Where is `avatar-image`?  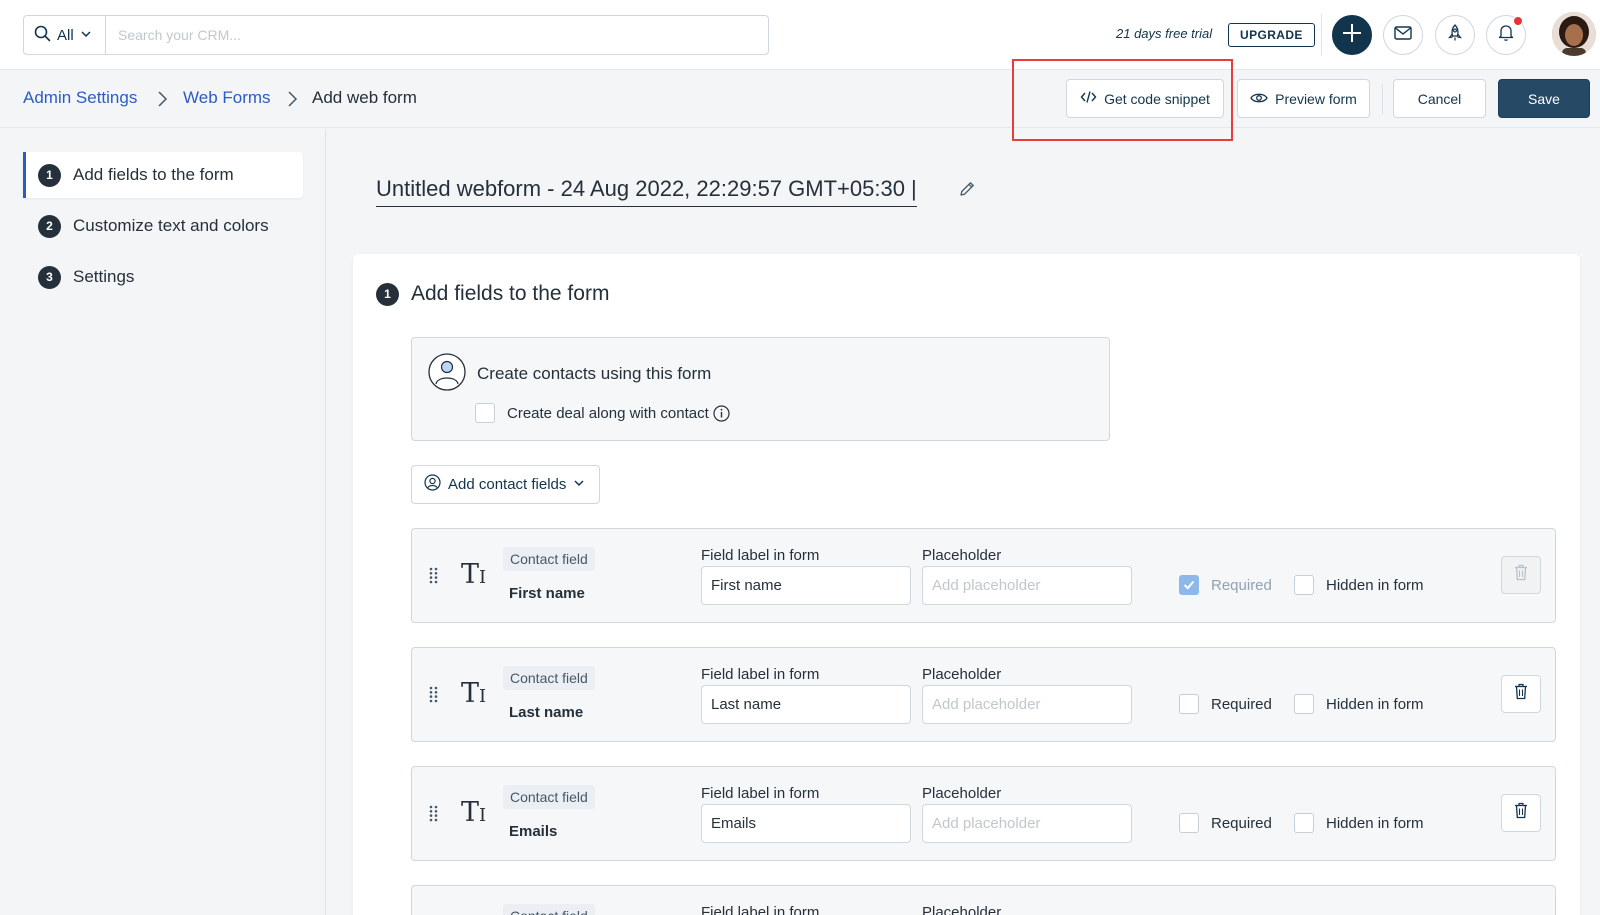 avatar-image is located at coordinates (1574, 34).